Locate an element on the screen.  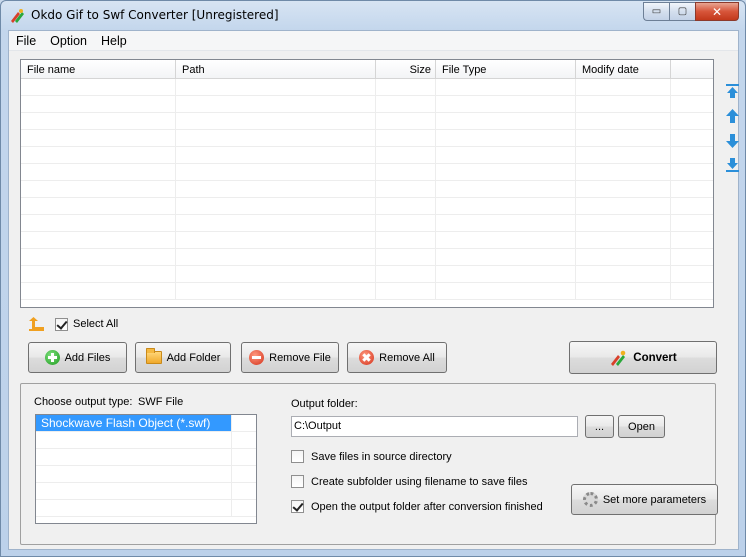
remove-icon is located at coordinates (257, 357).